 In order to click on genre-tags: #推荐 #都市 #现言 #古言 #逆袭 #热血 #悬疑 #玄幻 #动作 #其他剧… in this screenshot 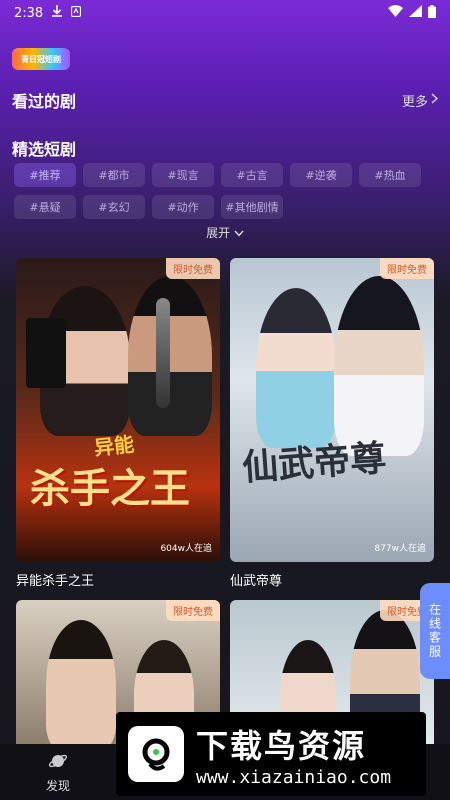, I will do `click(224, 191)`.